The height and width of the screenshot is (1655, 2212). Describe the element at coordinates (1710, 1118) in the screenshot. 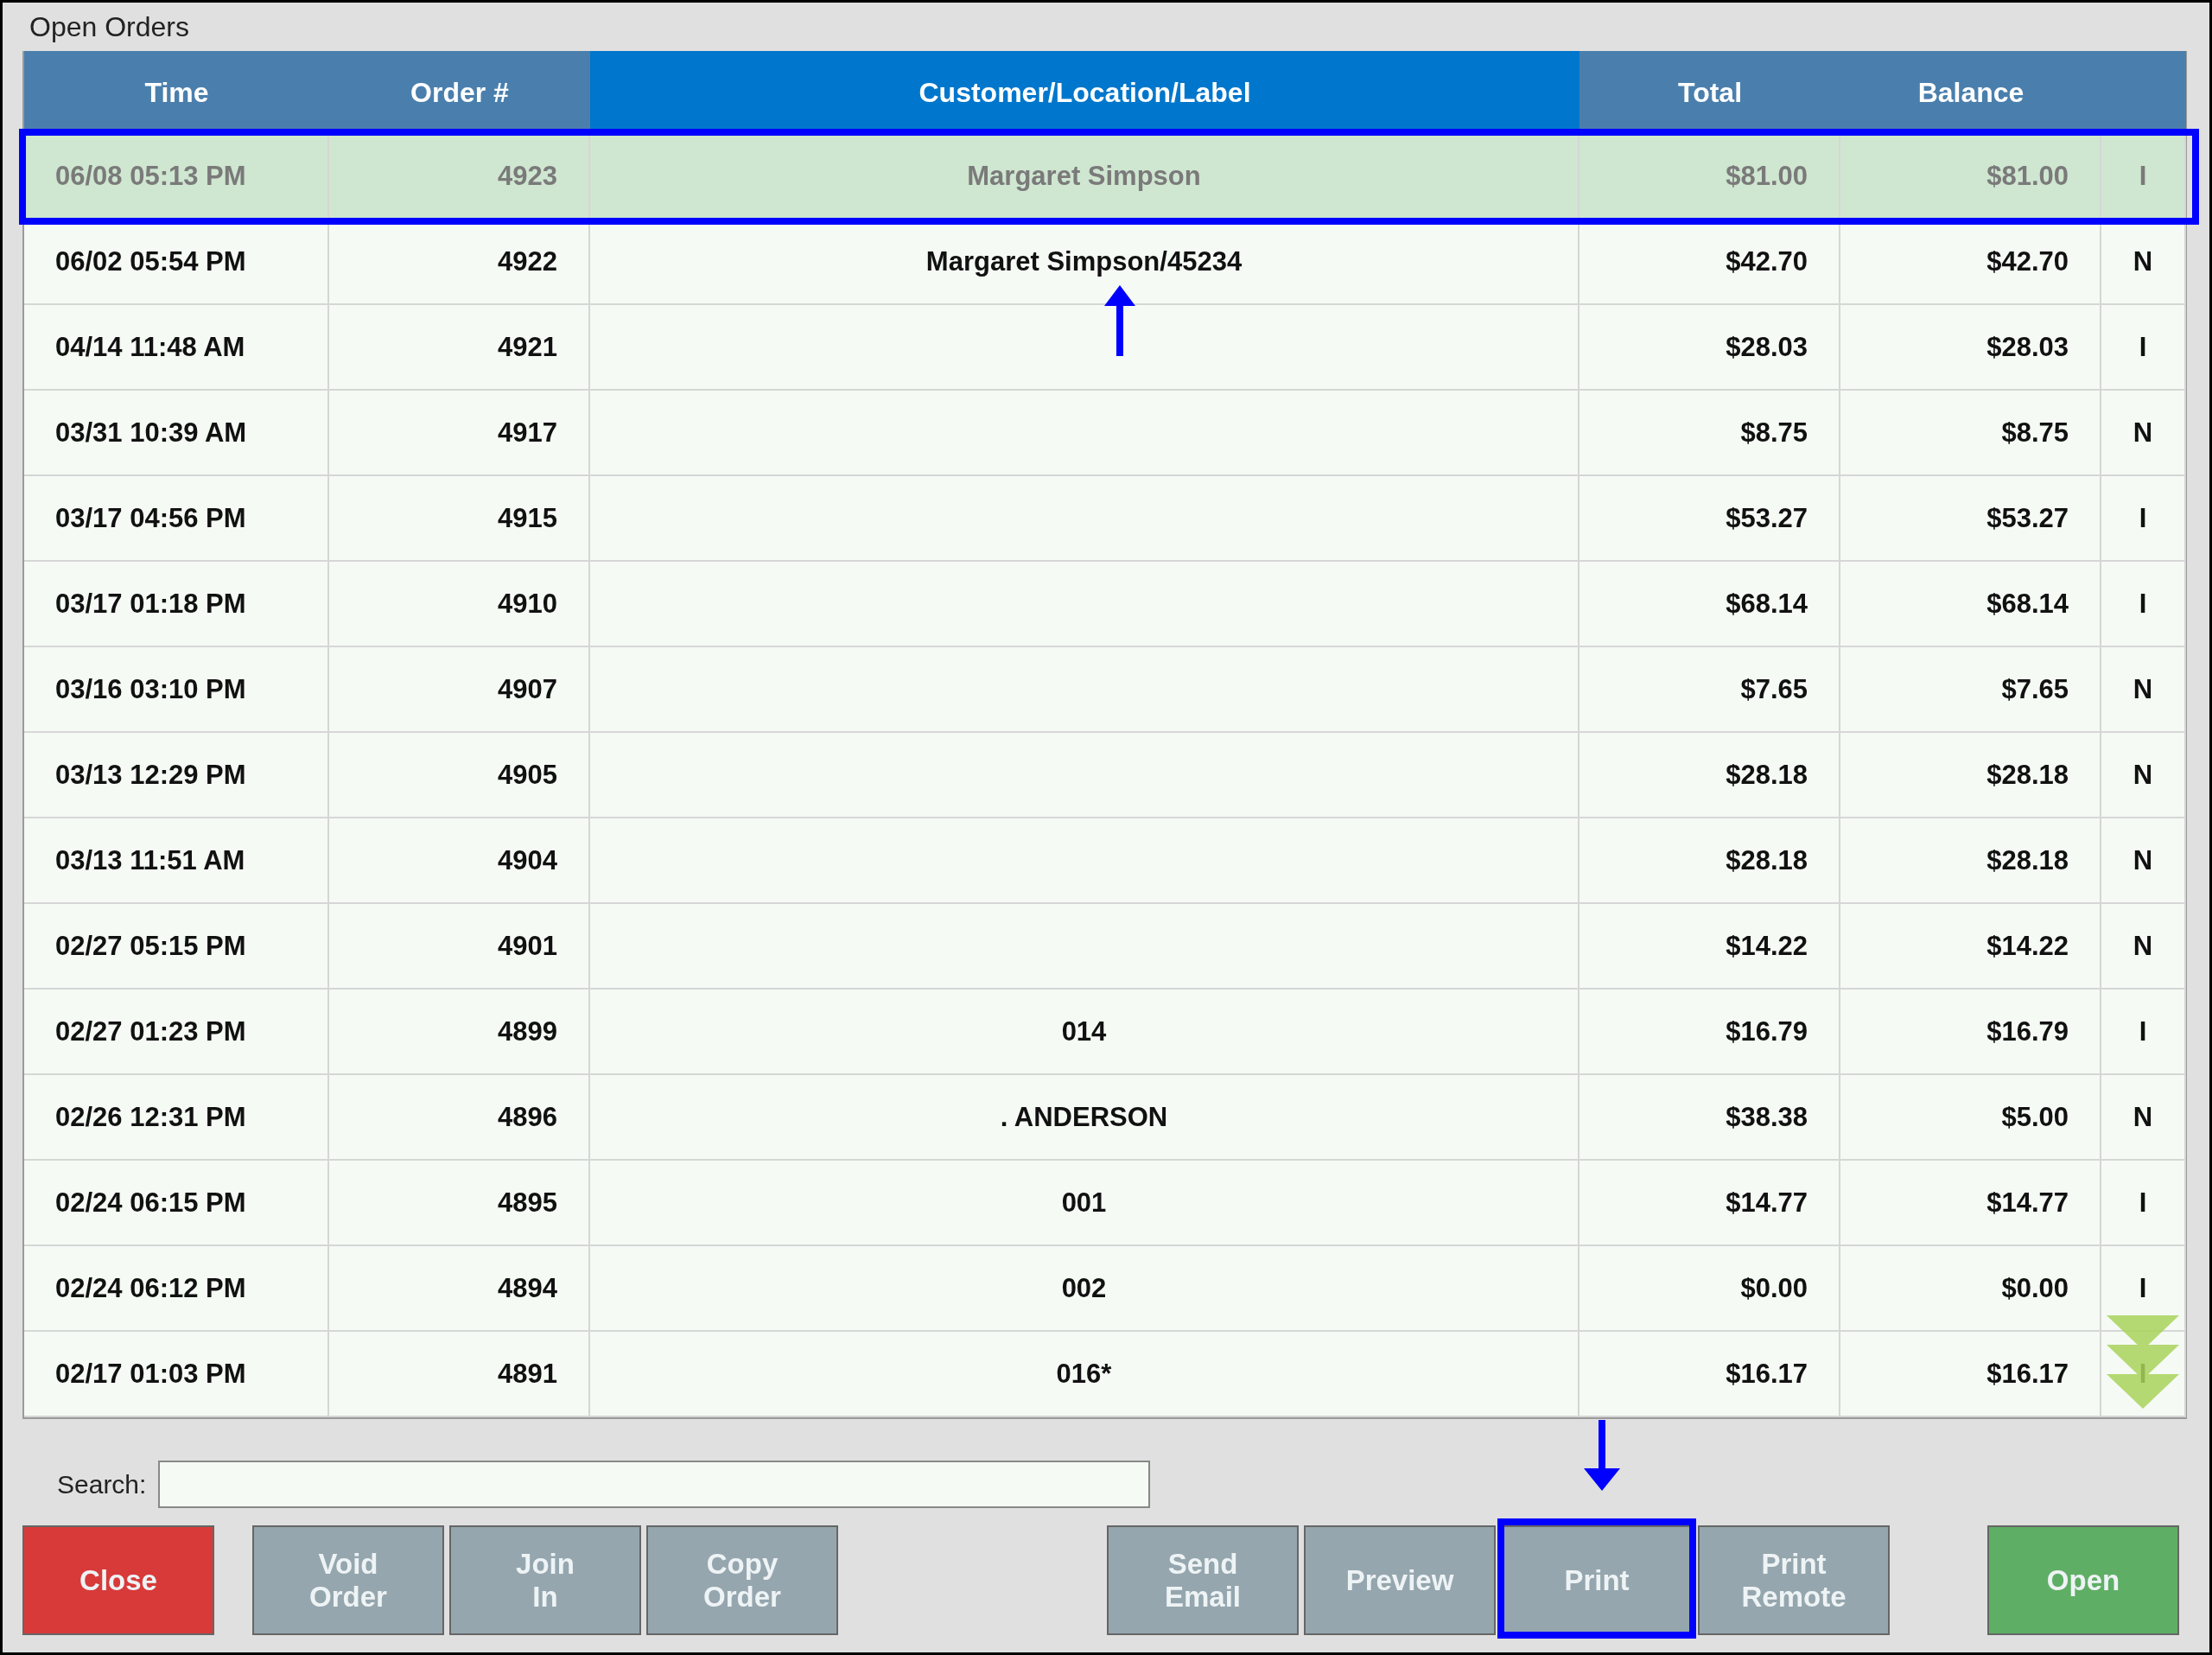

I see `table-cell: $38.38` at that location.